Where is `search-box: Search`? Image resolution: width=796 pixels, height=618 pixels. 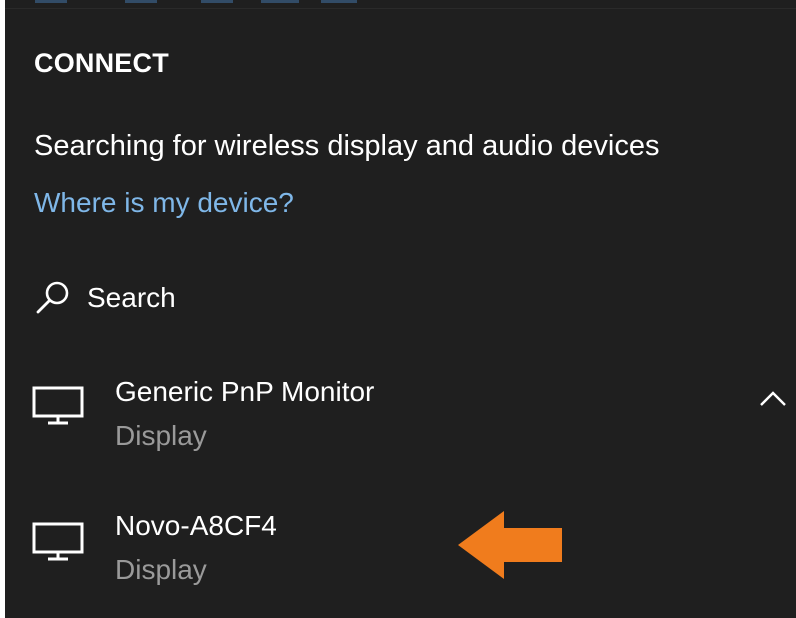
search-box: Search is located at coordinates (283, 298).